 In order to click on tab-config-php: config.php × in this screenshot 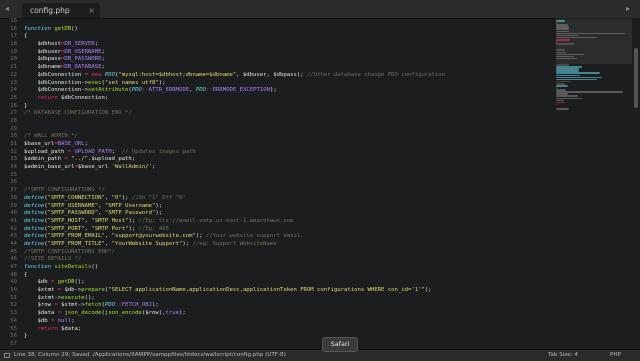, I will do `click(61, 10)`.